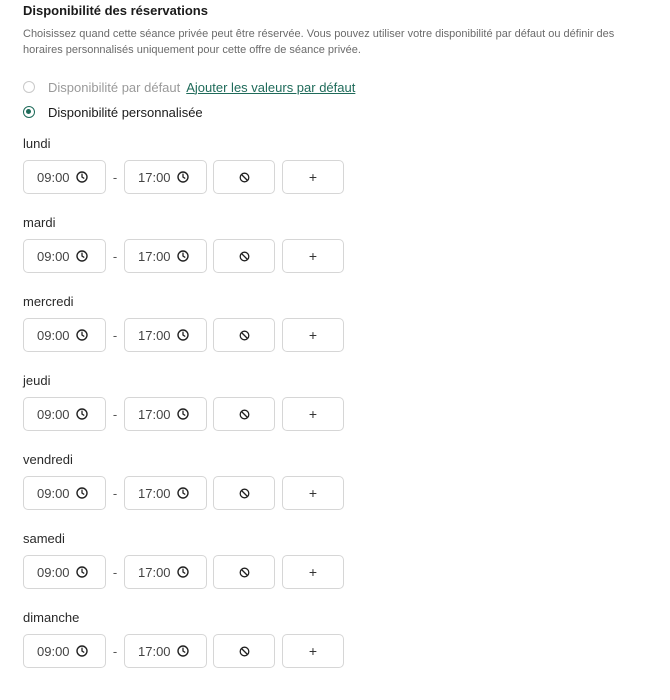 The image size is (670, 700). Describe the element at coordinates (114, 87) in the screenshot. I see `option-default-label: Disponibilité par défaut` at that location.